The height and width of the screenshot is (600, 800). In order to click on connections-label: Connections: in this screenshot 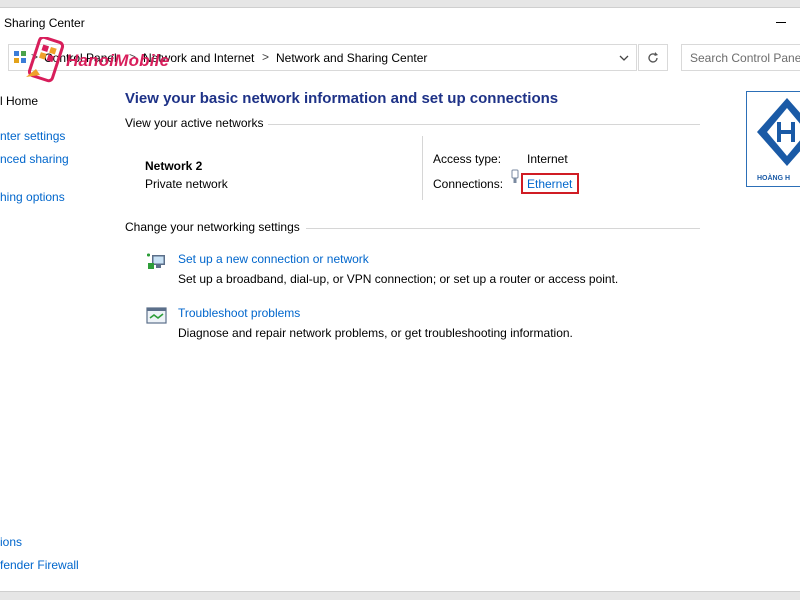, I will do `click(468, 184)`.